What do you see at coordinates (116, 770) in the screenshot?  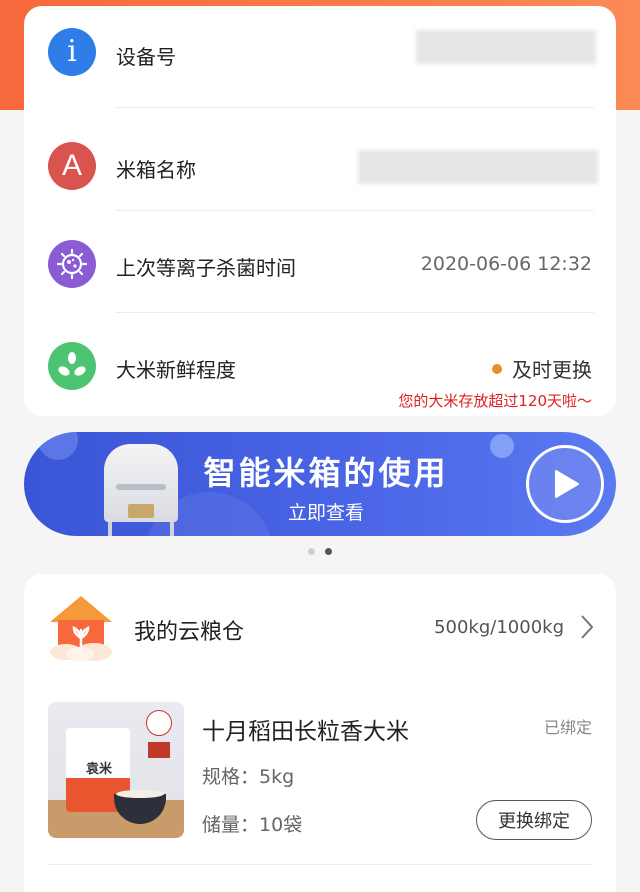 I see `rice-product-image: 袁米` at bounding box center [116, 770].